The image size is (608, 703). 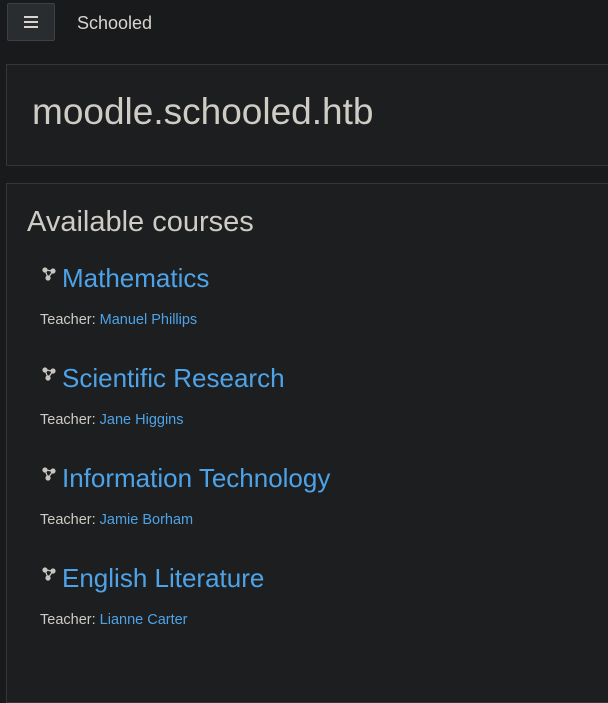 I want to click on teacher-link: Jamie Borham, so click(x=146, y=520).